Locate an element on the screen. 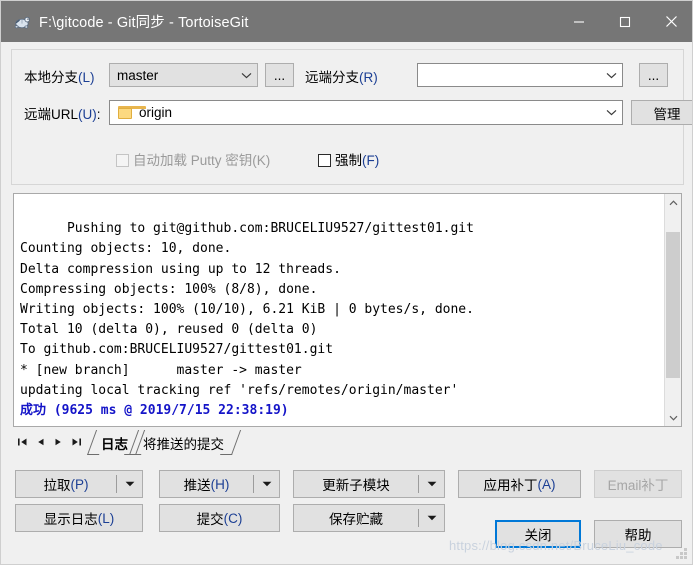 Image resolution: width=693 pixels, height=565 pixels. maximize-icon is located at coordinates (625, 21).